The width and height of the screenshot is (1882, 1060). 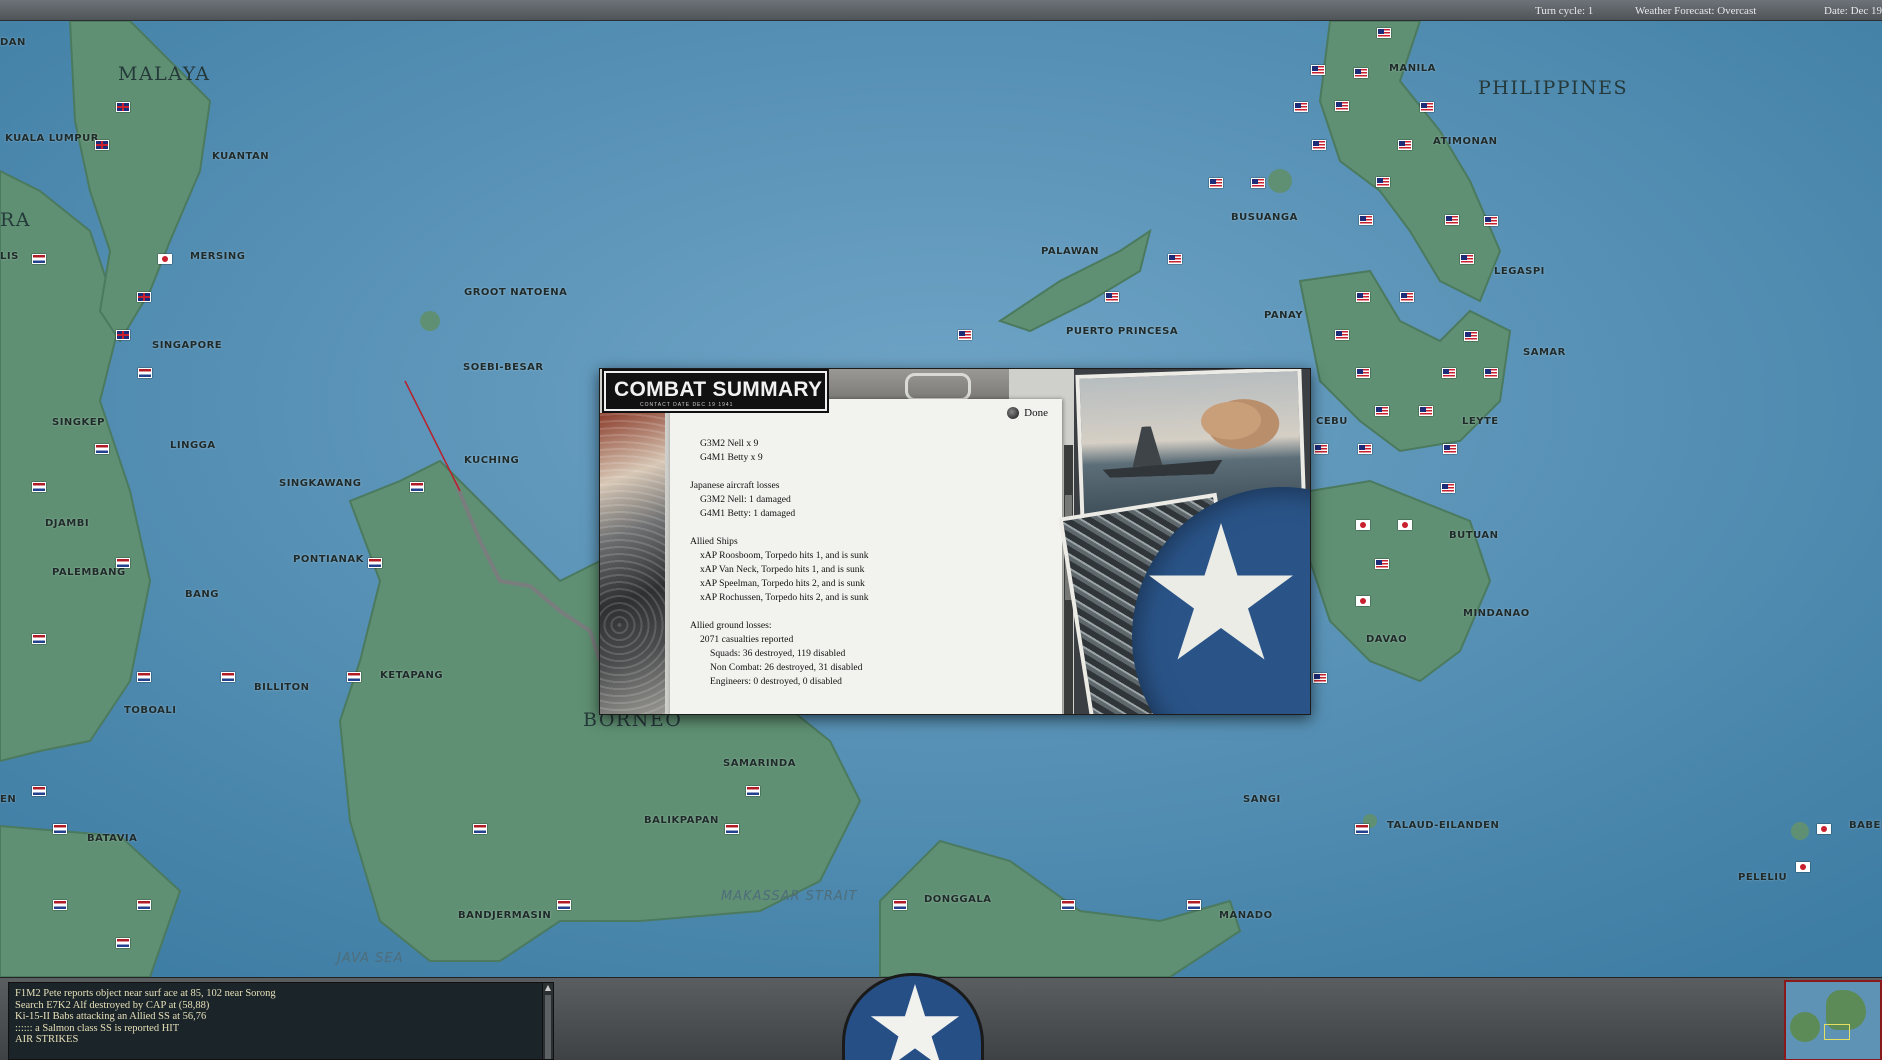 What do you see at coordinates (1837, 1032) in the screenshot?
I see `minimap-viewport` at bounding box center [1837, 1032].